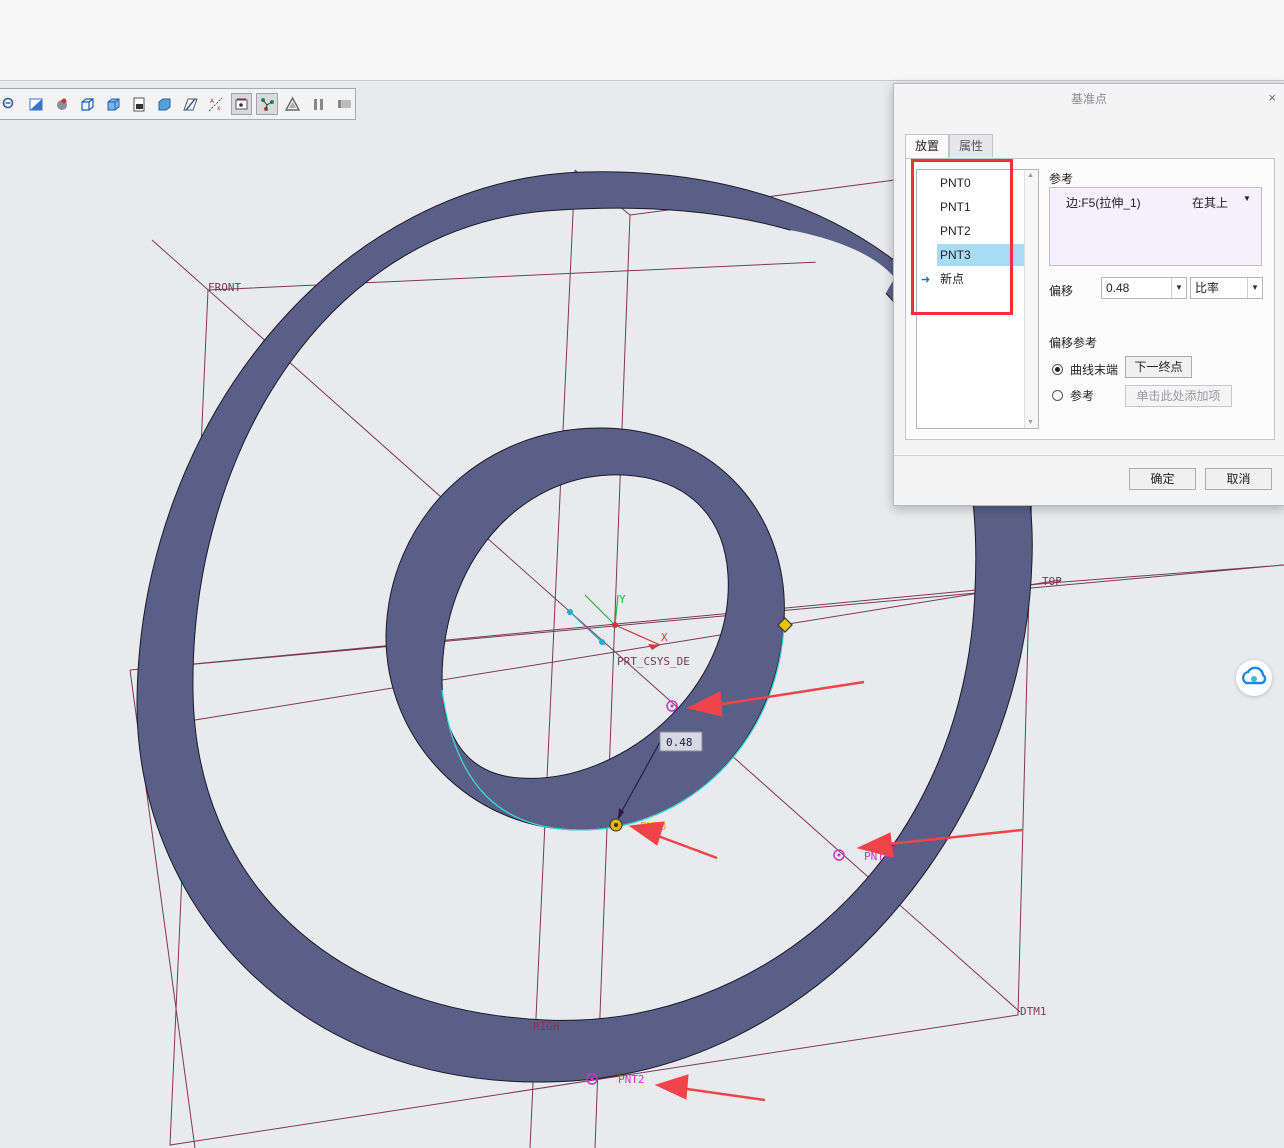 Image resolution: width=1284 pixels, height=1148 pixels. What do you see at coordinates (1178, 396) in the screenshot?
I see `add-item-field: 单击此处添加项` at bounding box center [1178, 396].